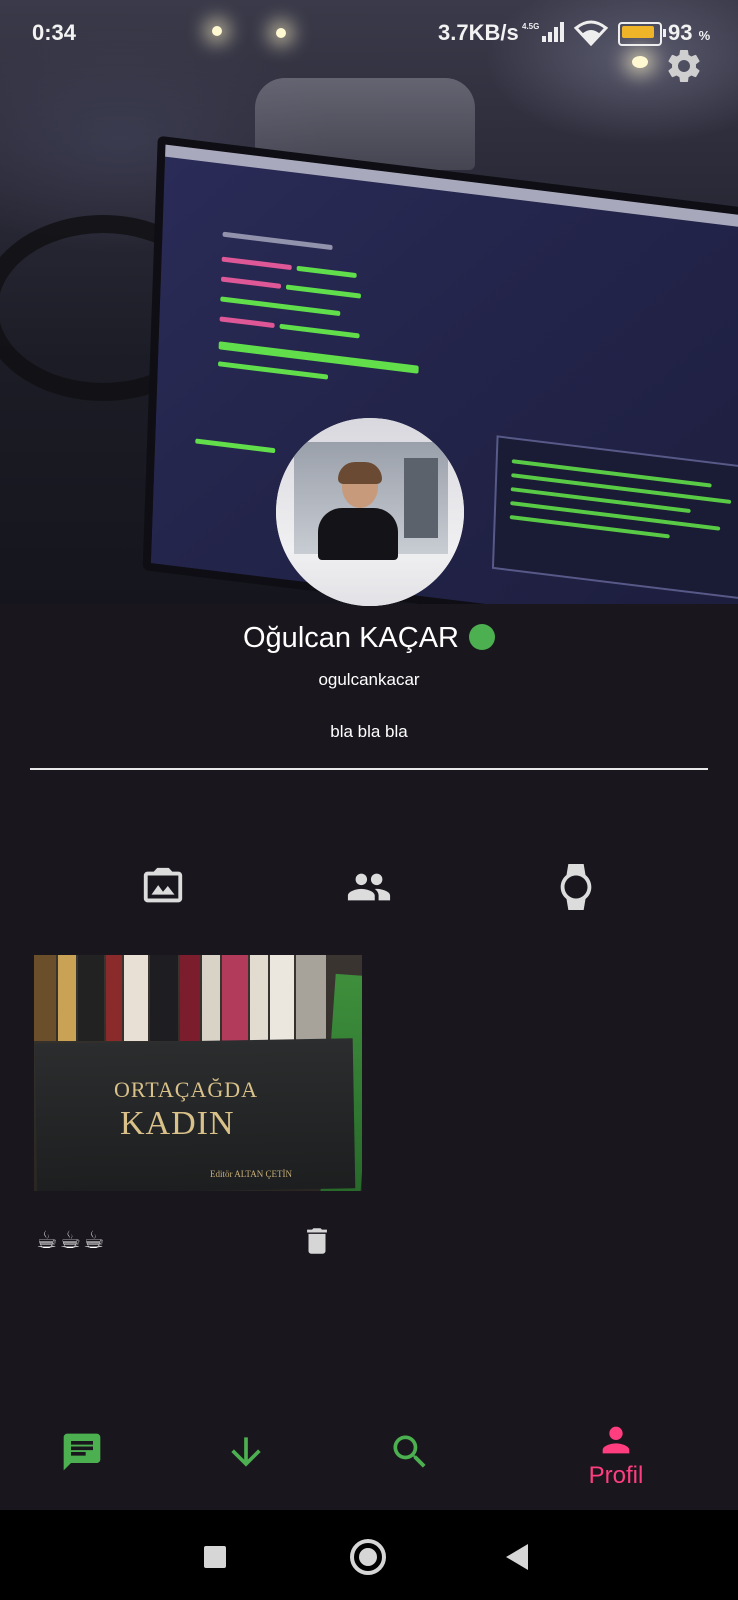 The width and height of the screenshot is (738, 1600). Describe the element at coordinates (369, 731) in the screenshot. I see `profile-bio: bla bla bla` at that location.